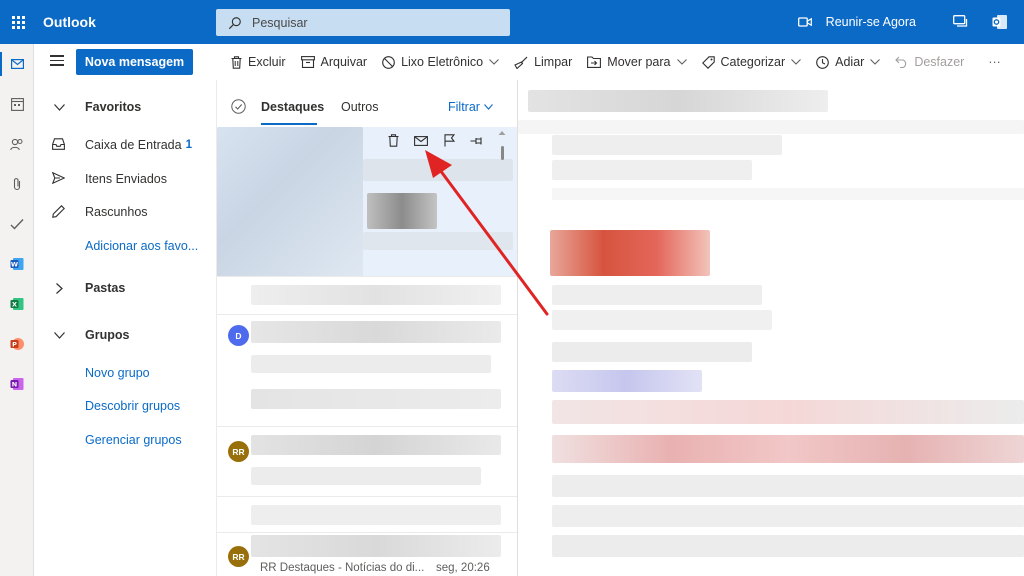 The height and width of the screenshot is (576, 1024). Describe the element at coordinates (125, 406) in the screenshot. I see `discover-groups-link: Descobrir grupos` at that location.